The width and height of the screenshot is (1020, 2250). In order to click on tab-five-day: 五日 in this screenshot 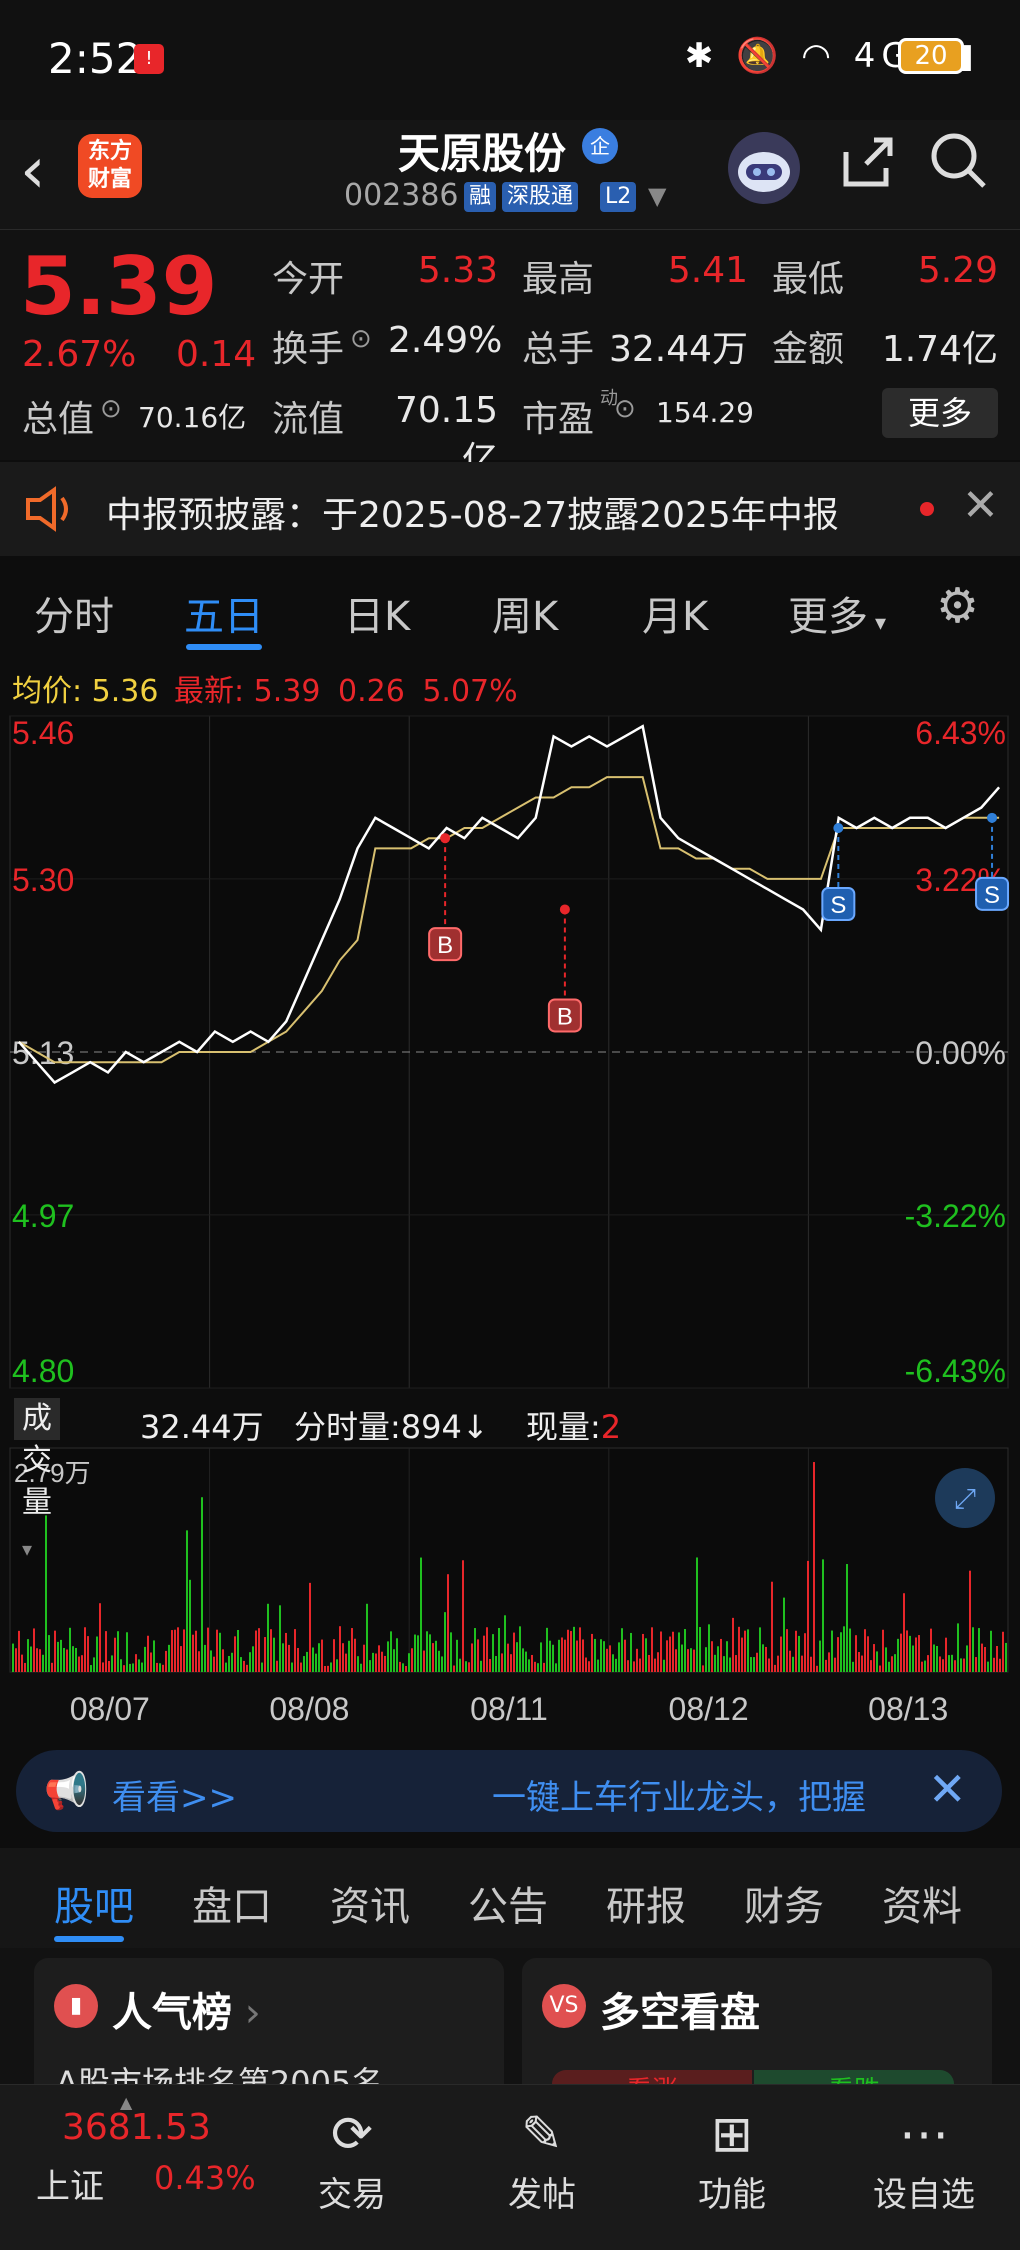, I will do `click(224, 613)`.